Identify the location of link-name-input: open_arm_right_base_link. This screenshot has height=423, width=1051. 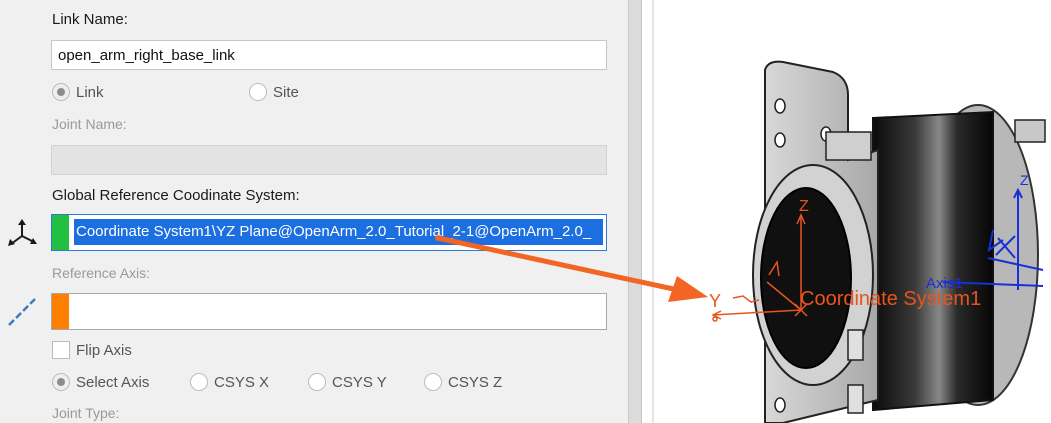
(329, 55).